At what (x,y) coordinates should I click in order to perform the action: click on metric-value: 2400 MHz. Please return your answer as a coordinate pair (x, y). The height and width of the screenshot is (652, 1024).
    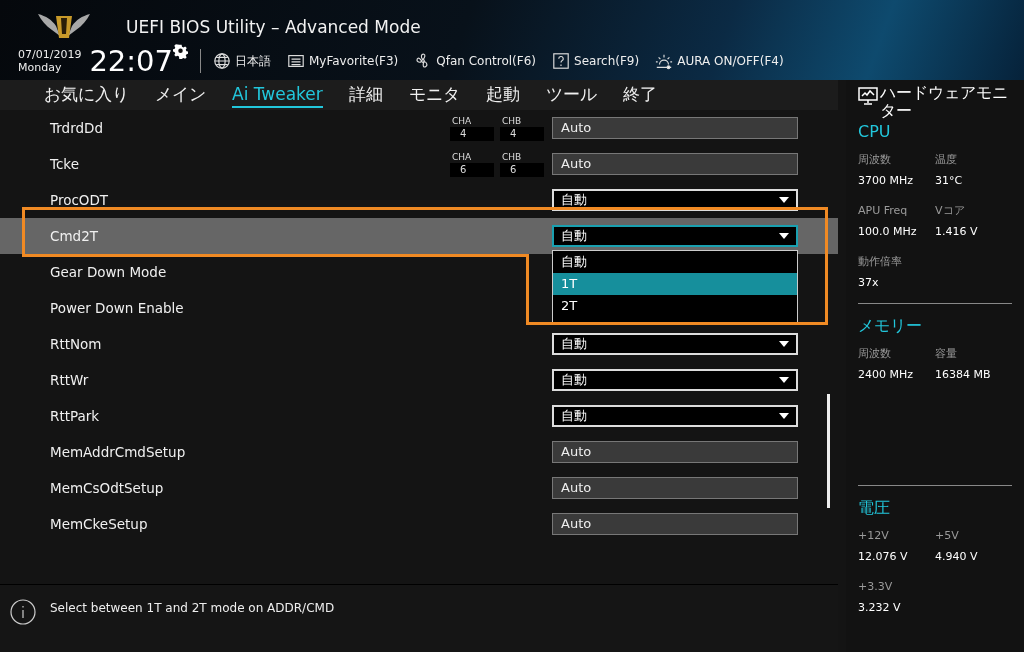
    Looking at the image, I should click on (886, 374).